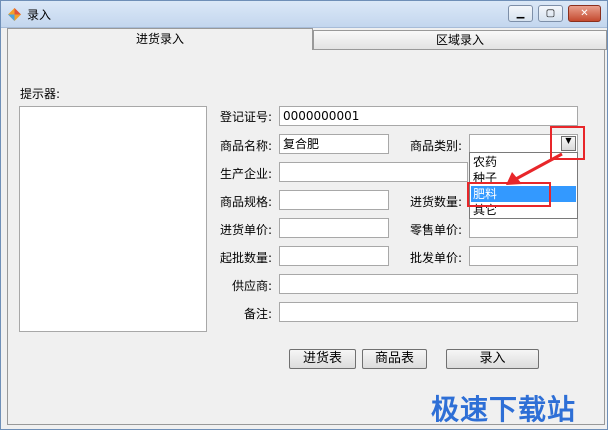 The height and width of the screenshot is (430, 608). What do you see at coordinates (334, 256) in the screenshot?
I see `min-batch-input` at bounding box center [334, 256].